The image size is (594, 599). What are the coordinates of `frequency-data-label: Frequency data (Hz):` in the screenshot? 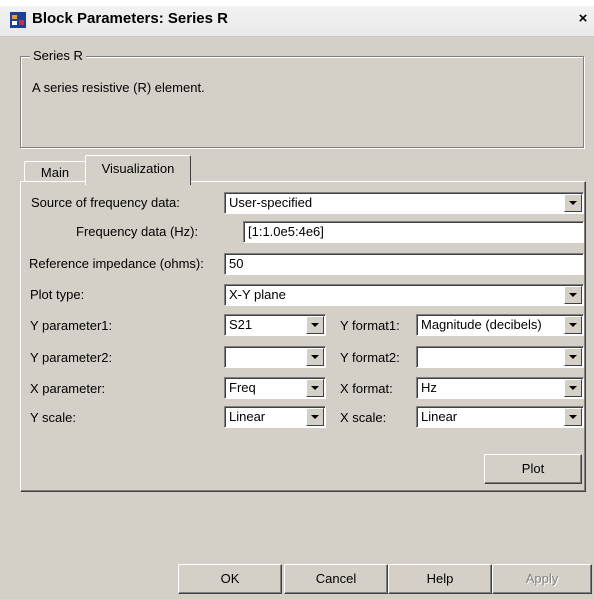 It's located at (137, 231).